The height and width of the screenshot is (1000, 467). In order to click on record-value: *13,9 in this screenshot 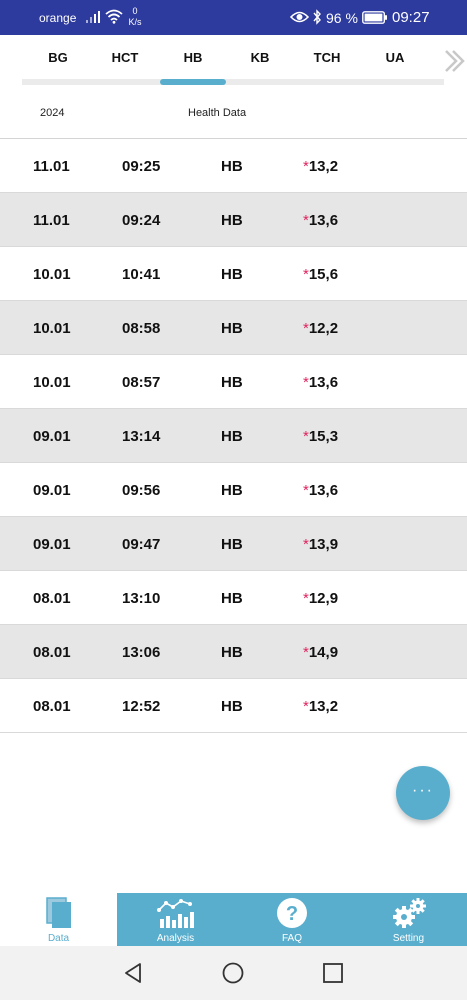, I will do `click(320, 544)`.